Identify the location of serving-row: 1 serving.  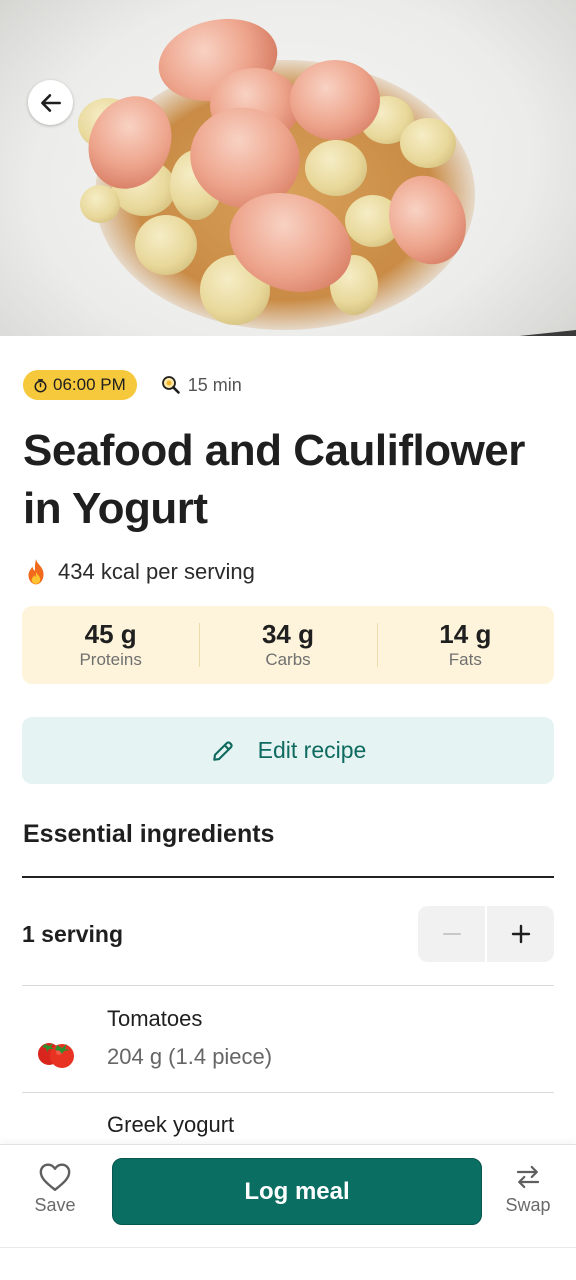
(288, 934).